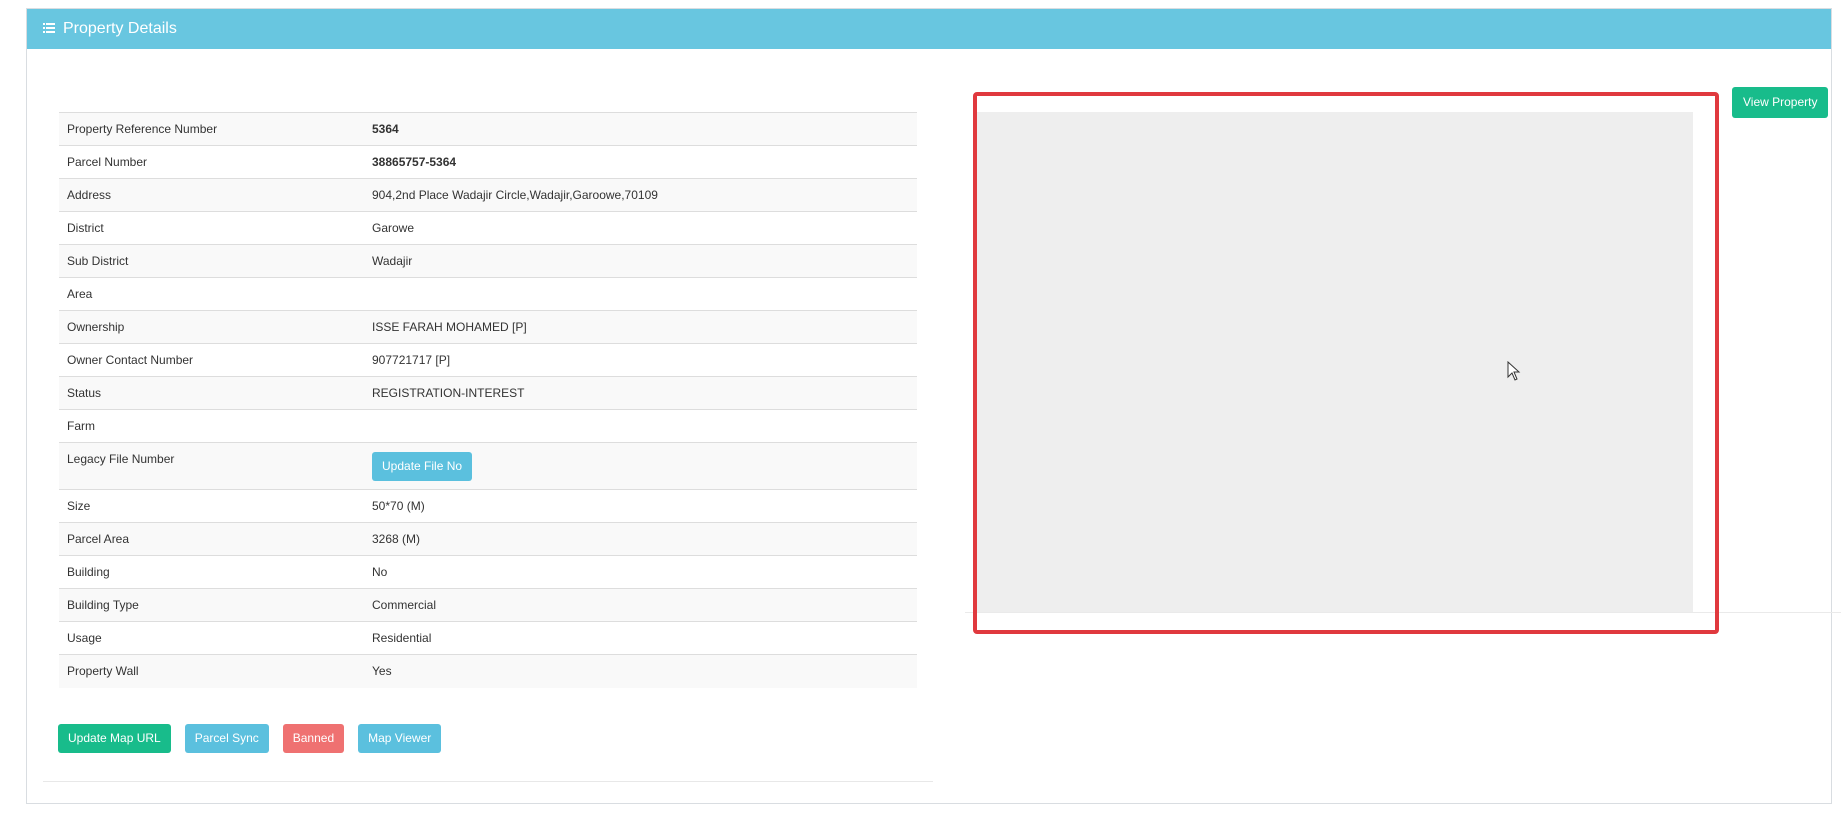 This screenshot has height=820, width=1841. What do you see at coordinates (640, 638) in the screenshot?
I see `row-value: Residential` at bounding box center [640, 638].